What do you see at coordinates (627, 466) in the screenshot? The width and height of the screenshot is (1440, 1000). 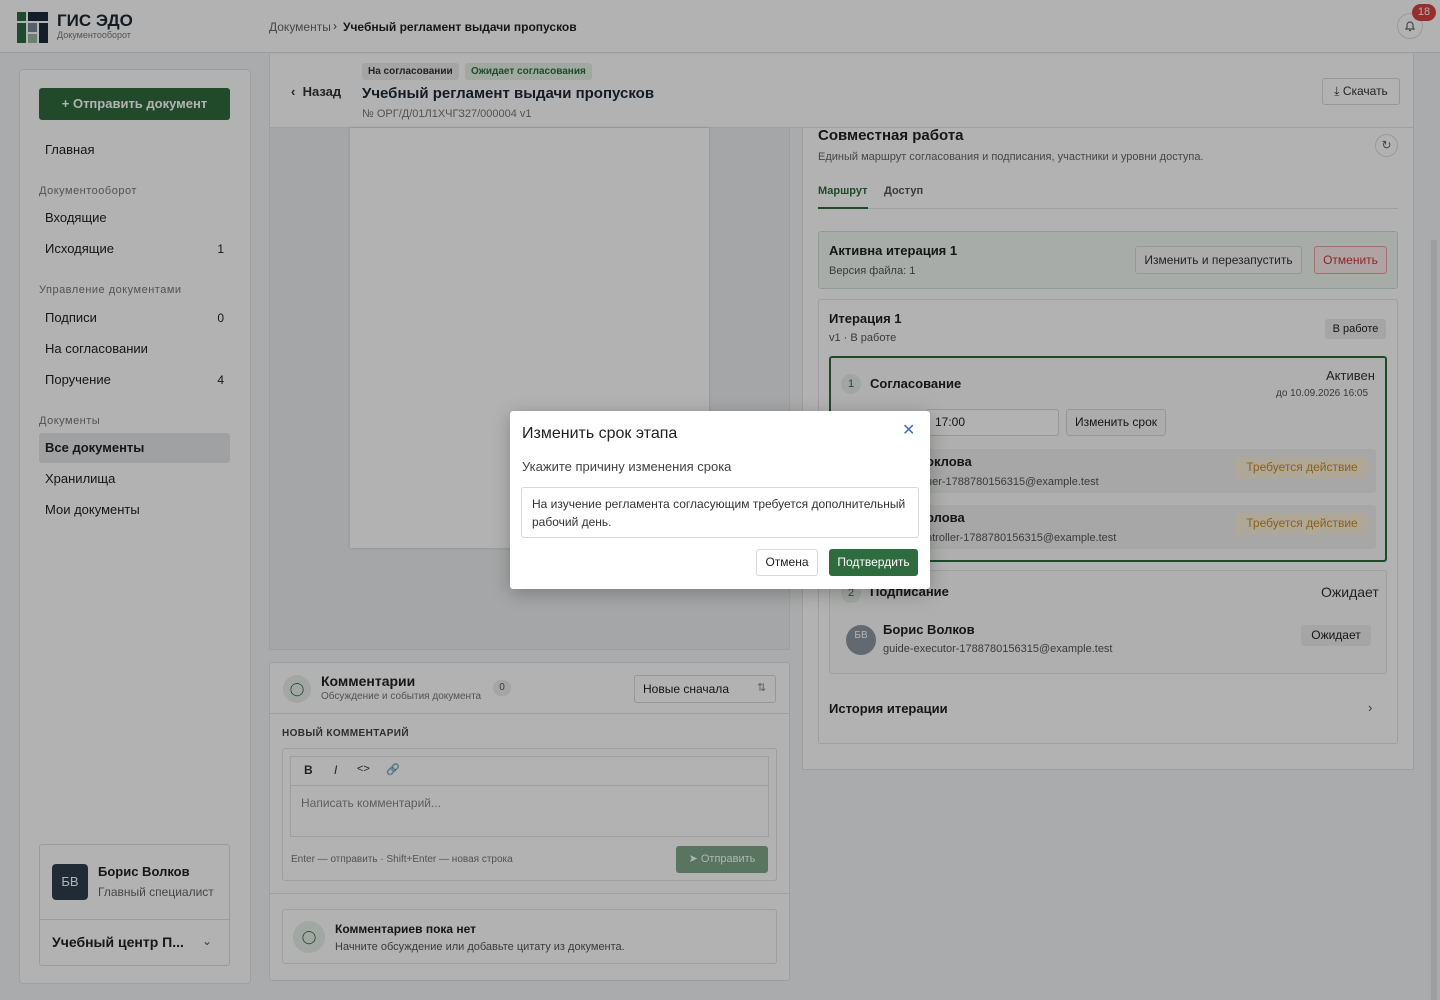 I see `reason-label: Укажите причину изменения срока` at bounding box center [627, 466].